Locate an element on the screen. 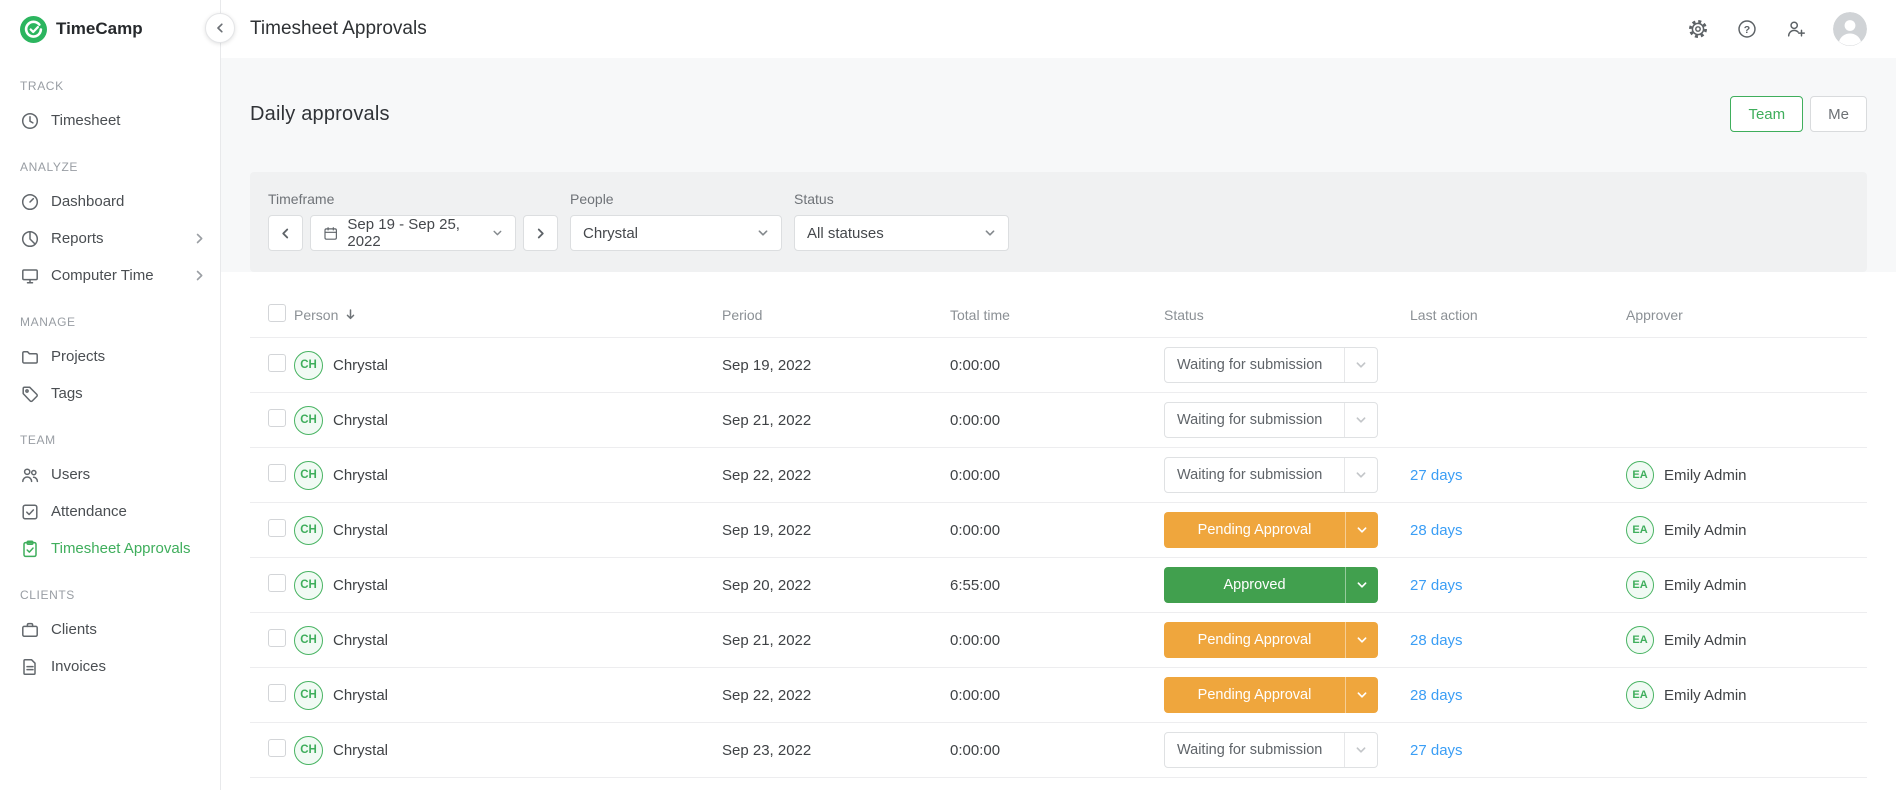 This screenshot has width=1896, height=790. sidebar-item-timesheet-approvals: Timesheet Approvals is located at coordinates (110, 548).